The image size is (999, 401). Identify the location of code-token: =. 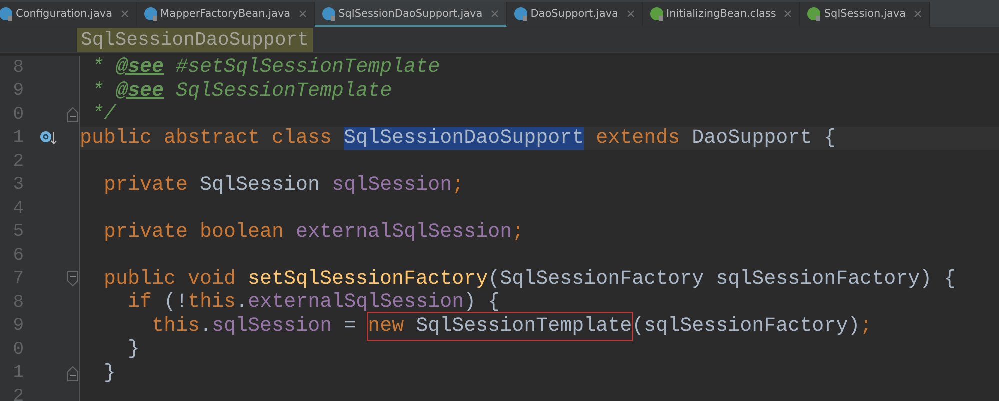
(350, 326).